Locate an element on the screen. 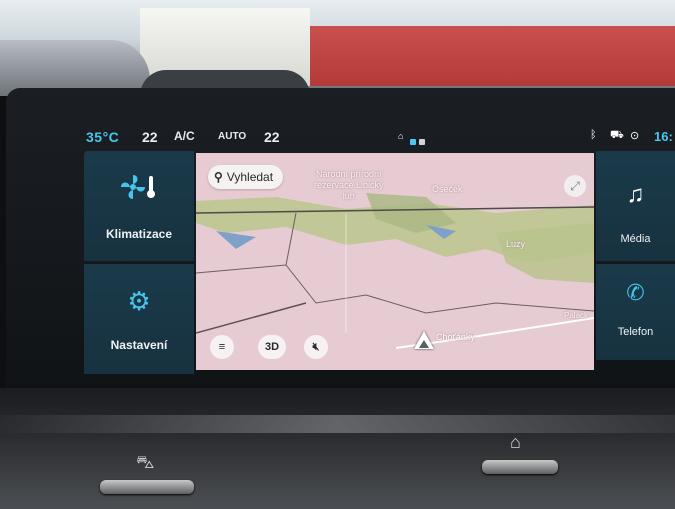 The image size is (675, 509). page-indicator is located at coordinates (419, 140).